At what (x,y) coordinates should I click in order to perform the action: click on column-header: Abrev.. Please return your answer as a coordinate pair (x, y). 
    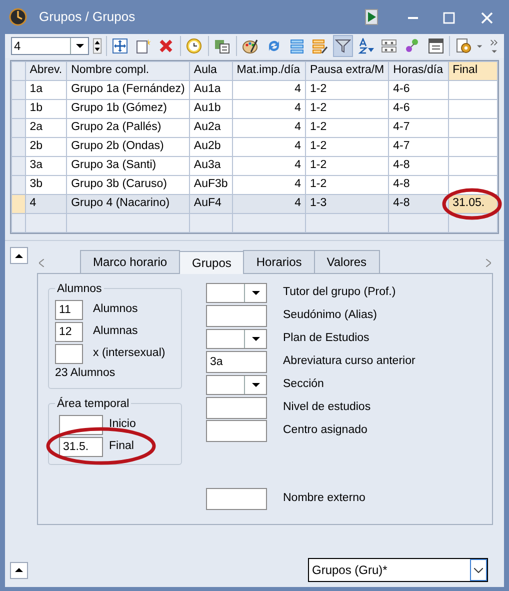
    Looking at the image, I should click on (46, 71).